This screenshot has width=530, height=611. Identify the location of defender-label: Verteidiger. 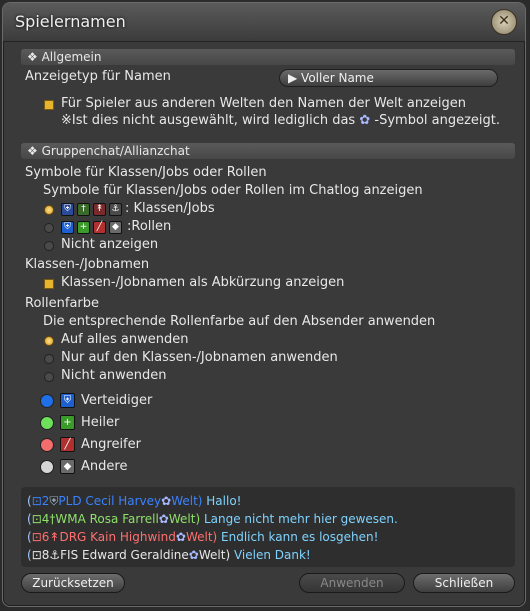
(117, 400).